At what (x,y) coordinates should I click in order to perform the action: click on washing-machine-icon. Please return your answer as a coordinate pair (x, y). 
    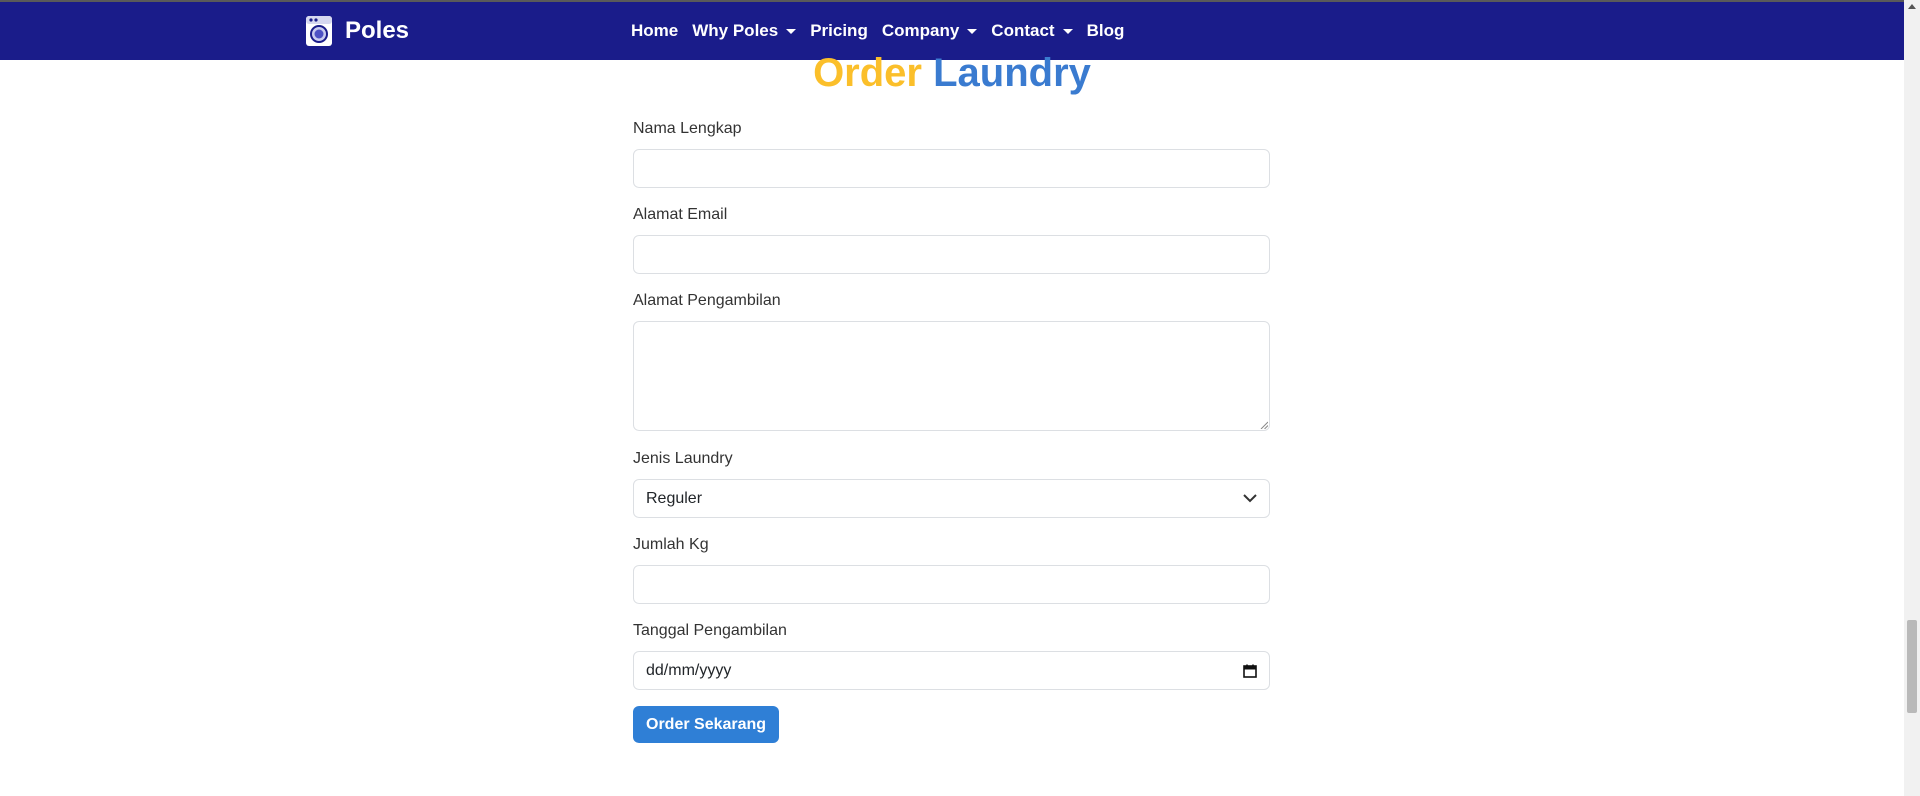
    Looking at the image, I should click on (319, 31).